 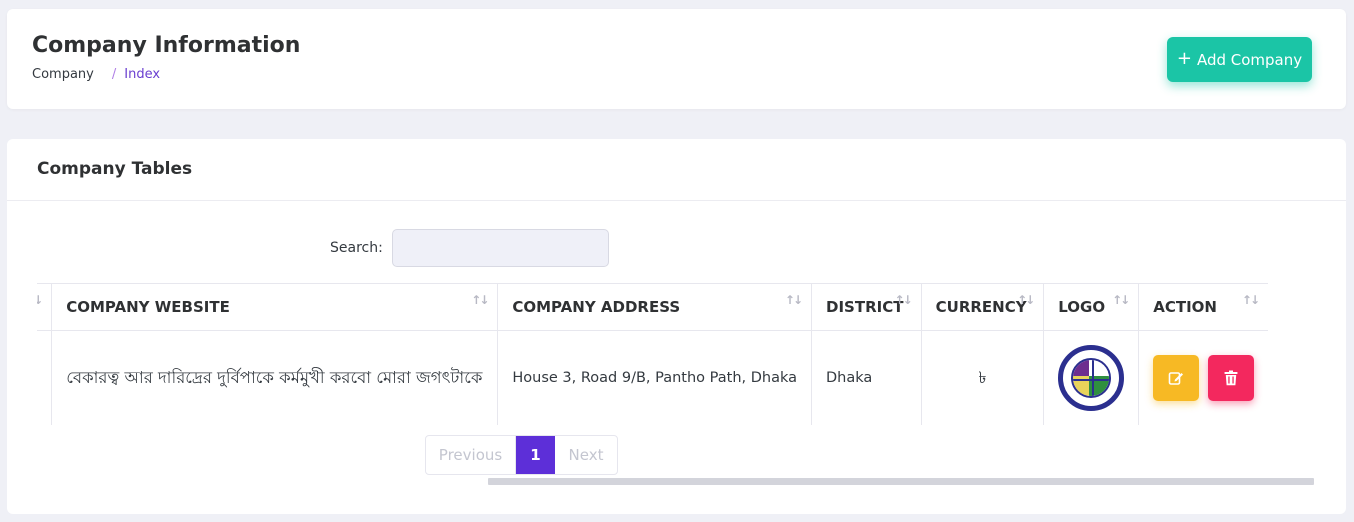 I want to click on plus-icon: +, so click(x=1184, y=58).